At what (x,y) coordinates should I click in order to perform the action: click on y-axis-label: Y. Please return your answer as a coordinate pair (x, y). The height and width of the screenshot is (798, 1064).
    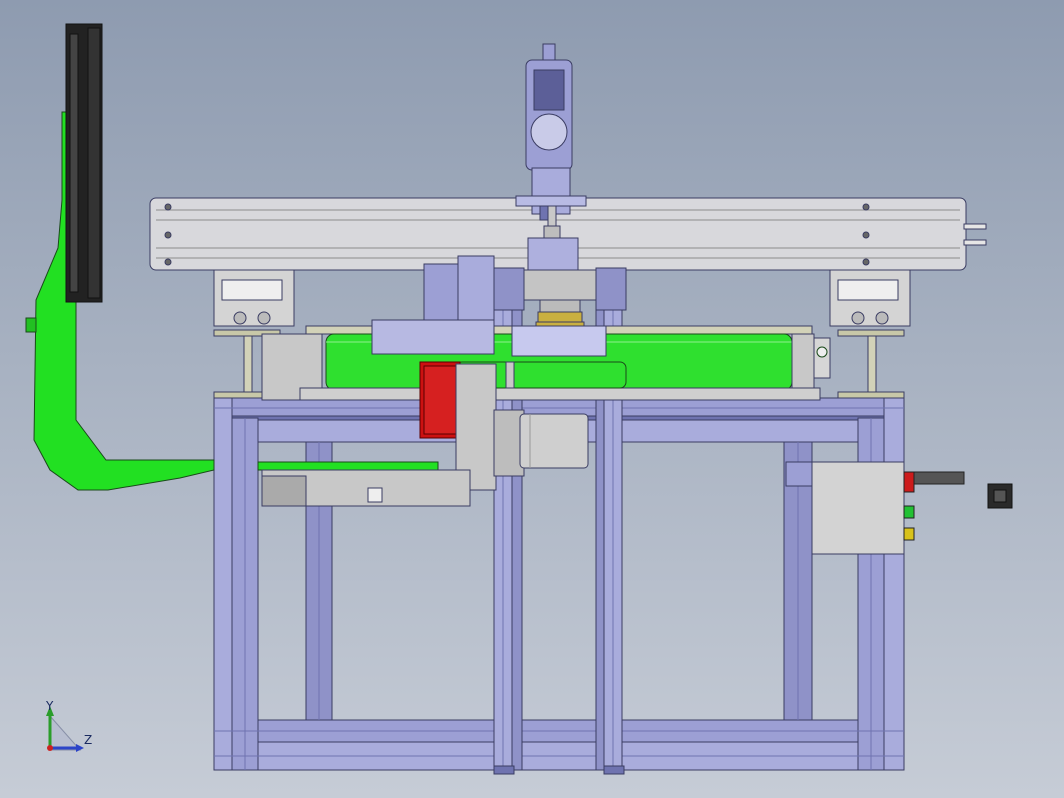
    Looking at the image, I should click on (49, 706).